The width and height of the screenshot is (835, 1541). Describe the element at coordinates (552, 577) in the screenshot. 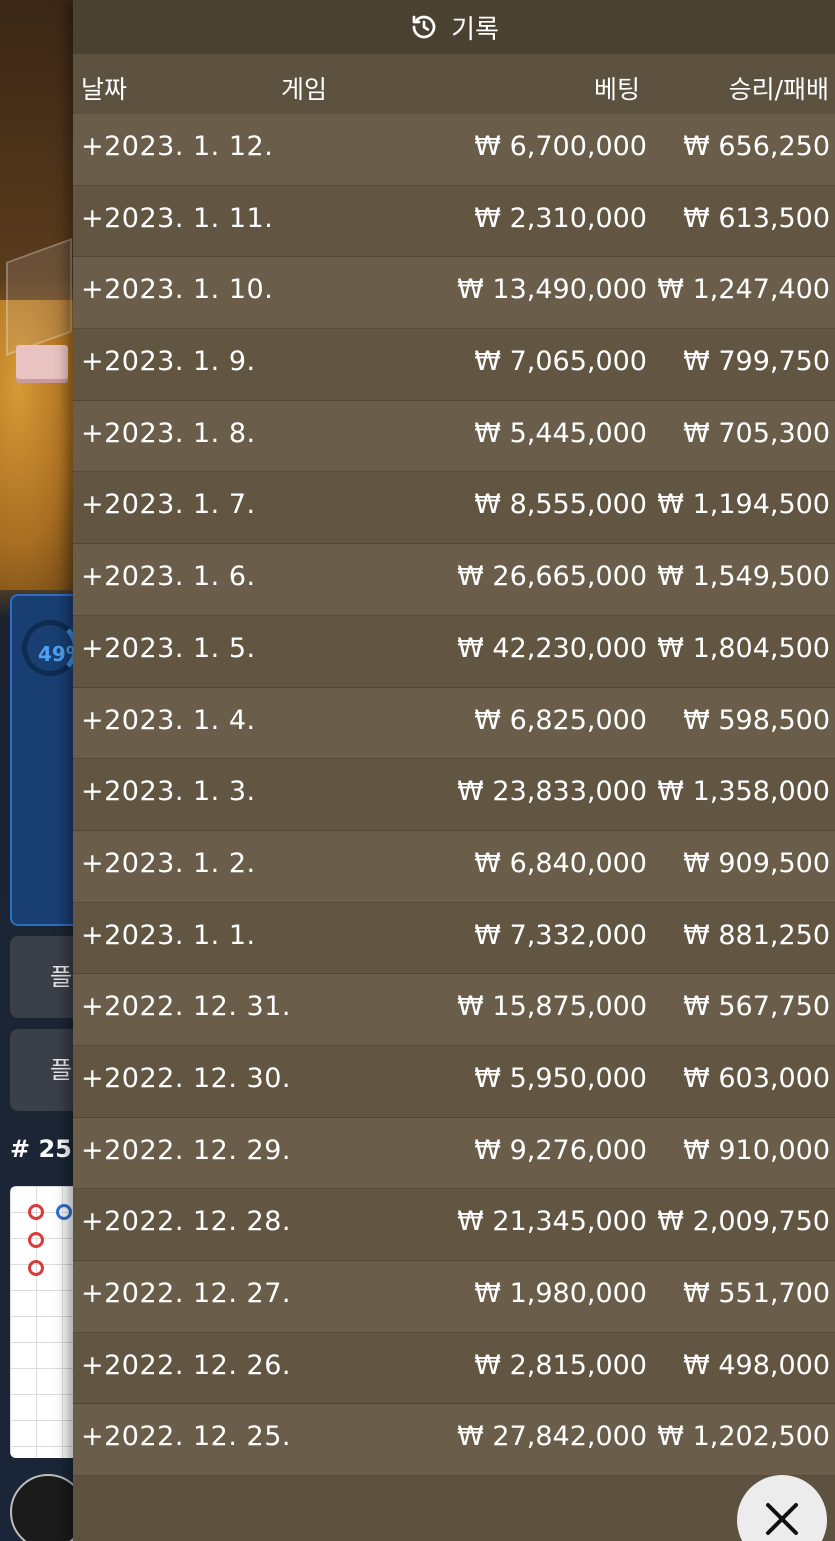

I see `row-bet: ₩ 26,665,000` at that location.